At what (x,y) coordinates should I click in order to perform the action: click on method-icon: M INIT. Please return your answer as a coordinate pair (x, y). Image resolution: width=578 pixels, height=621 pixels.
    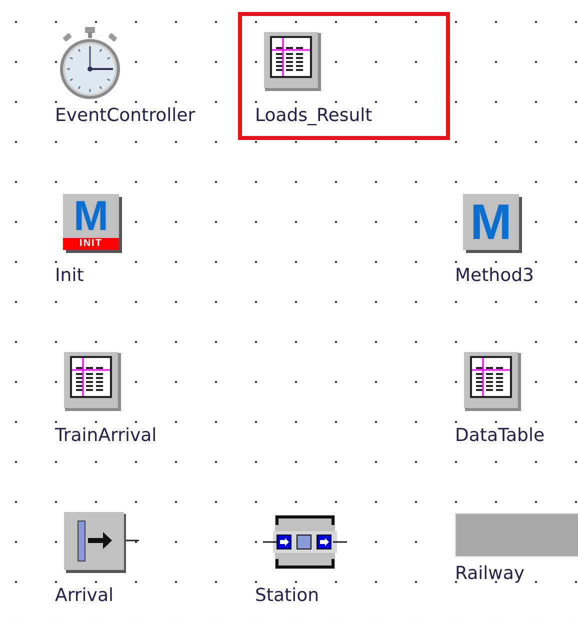
    Looking at the image, I should click on (91, 222).